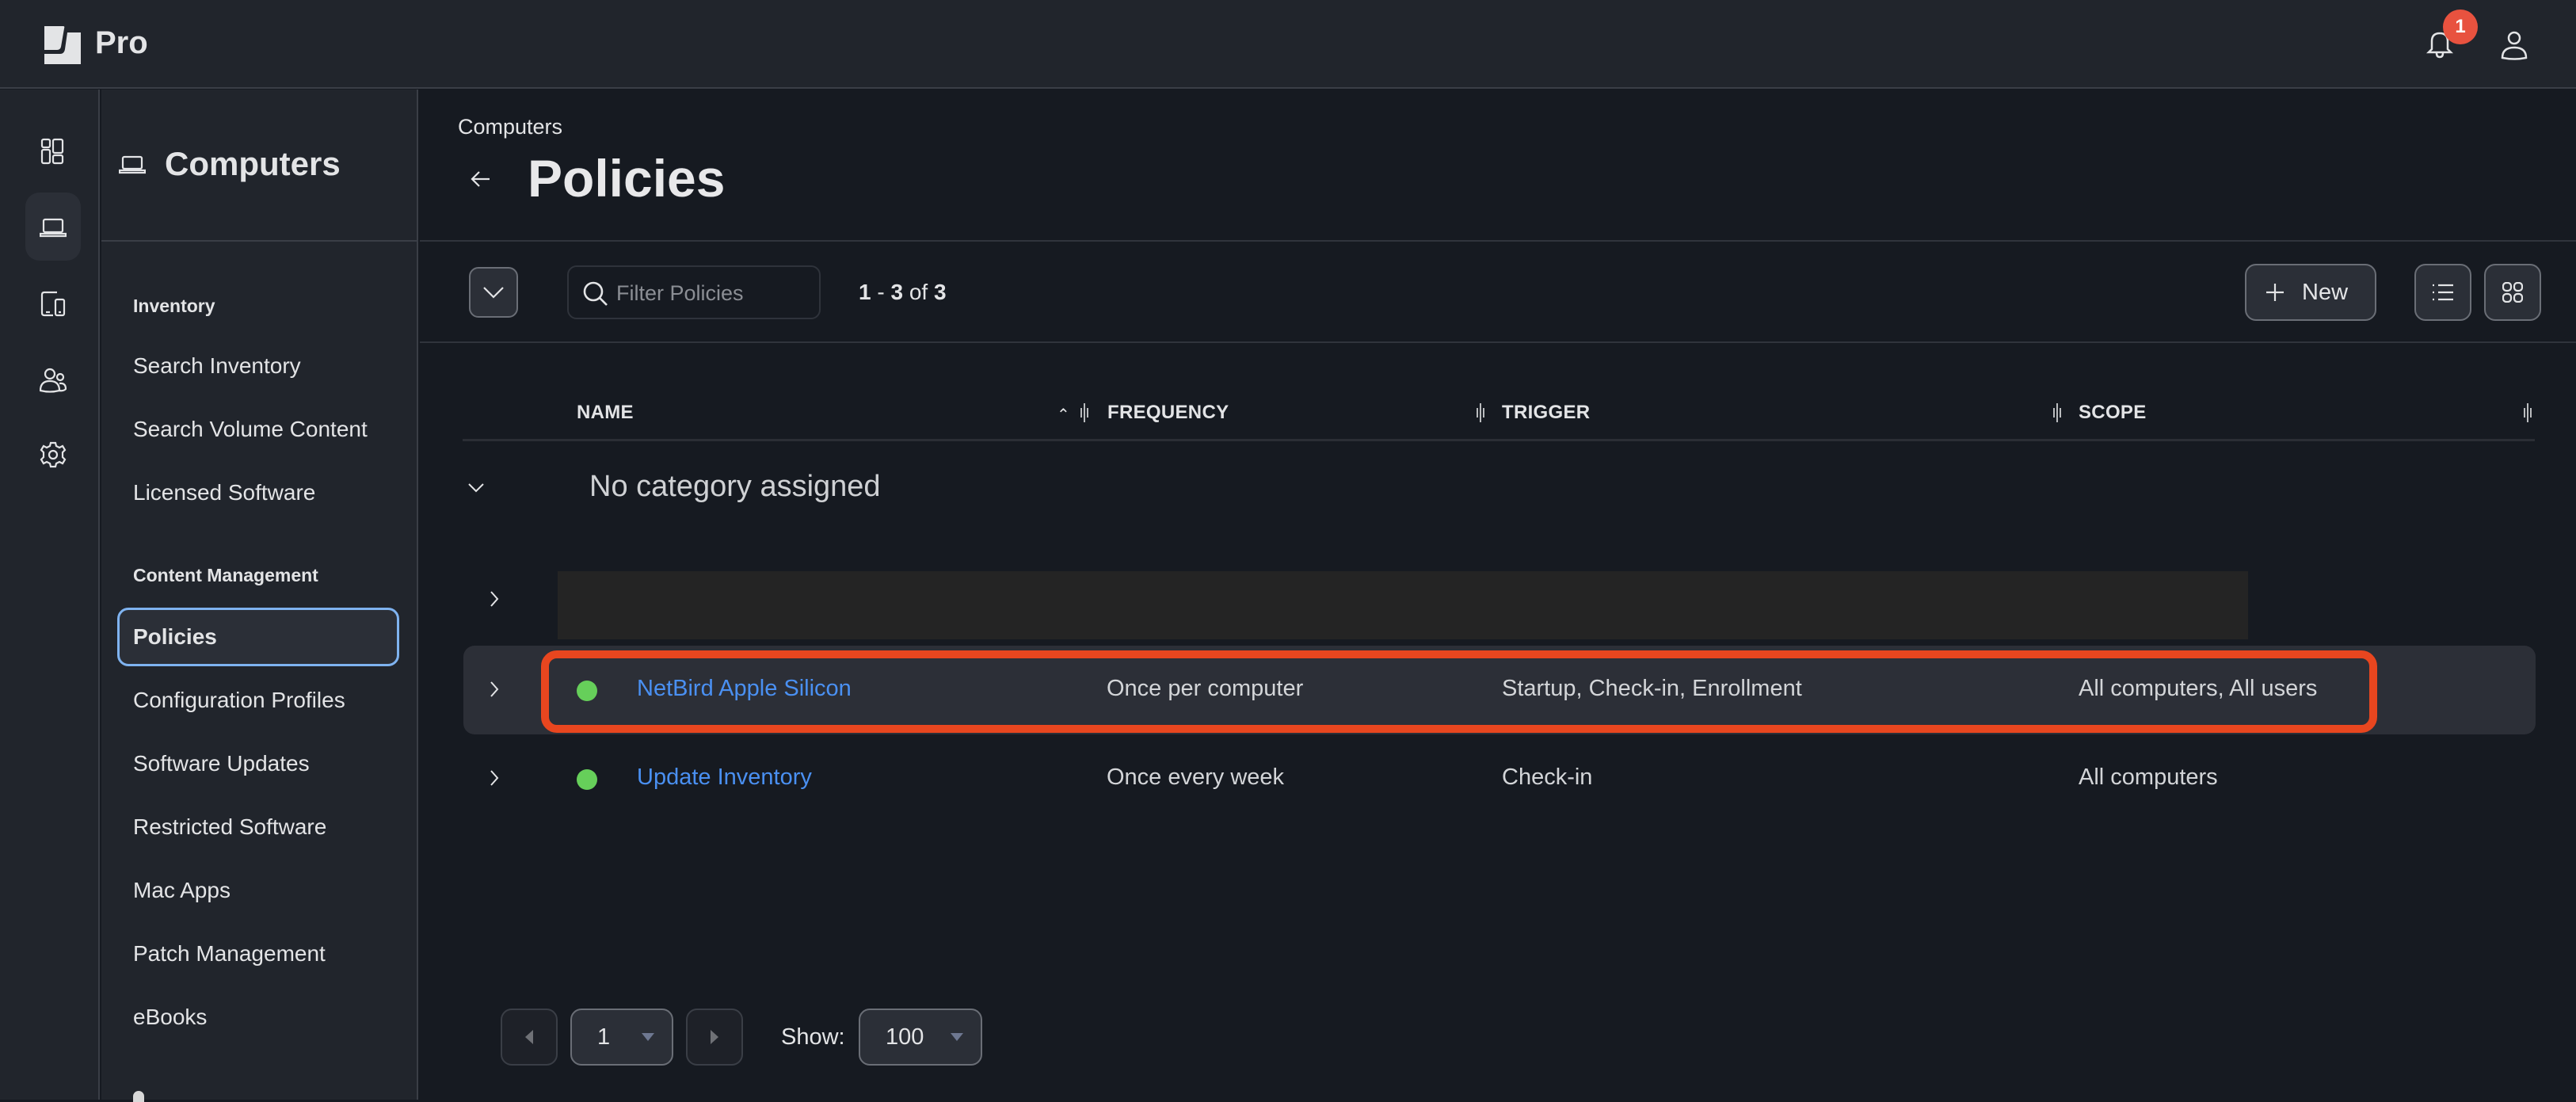 The height and width of the screenshot is (1102, 2576). What do you see at coordinates (510, 127) in the screenshot?
I see `breadcrumb: Computers` at bounding box center [510, 127].